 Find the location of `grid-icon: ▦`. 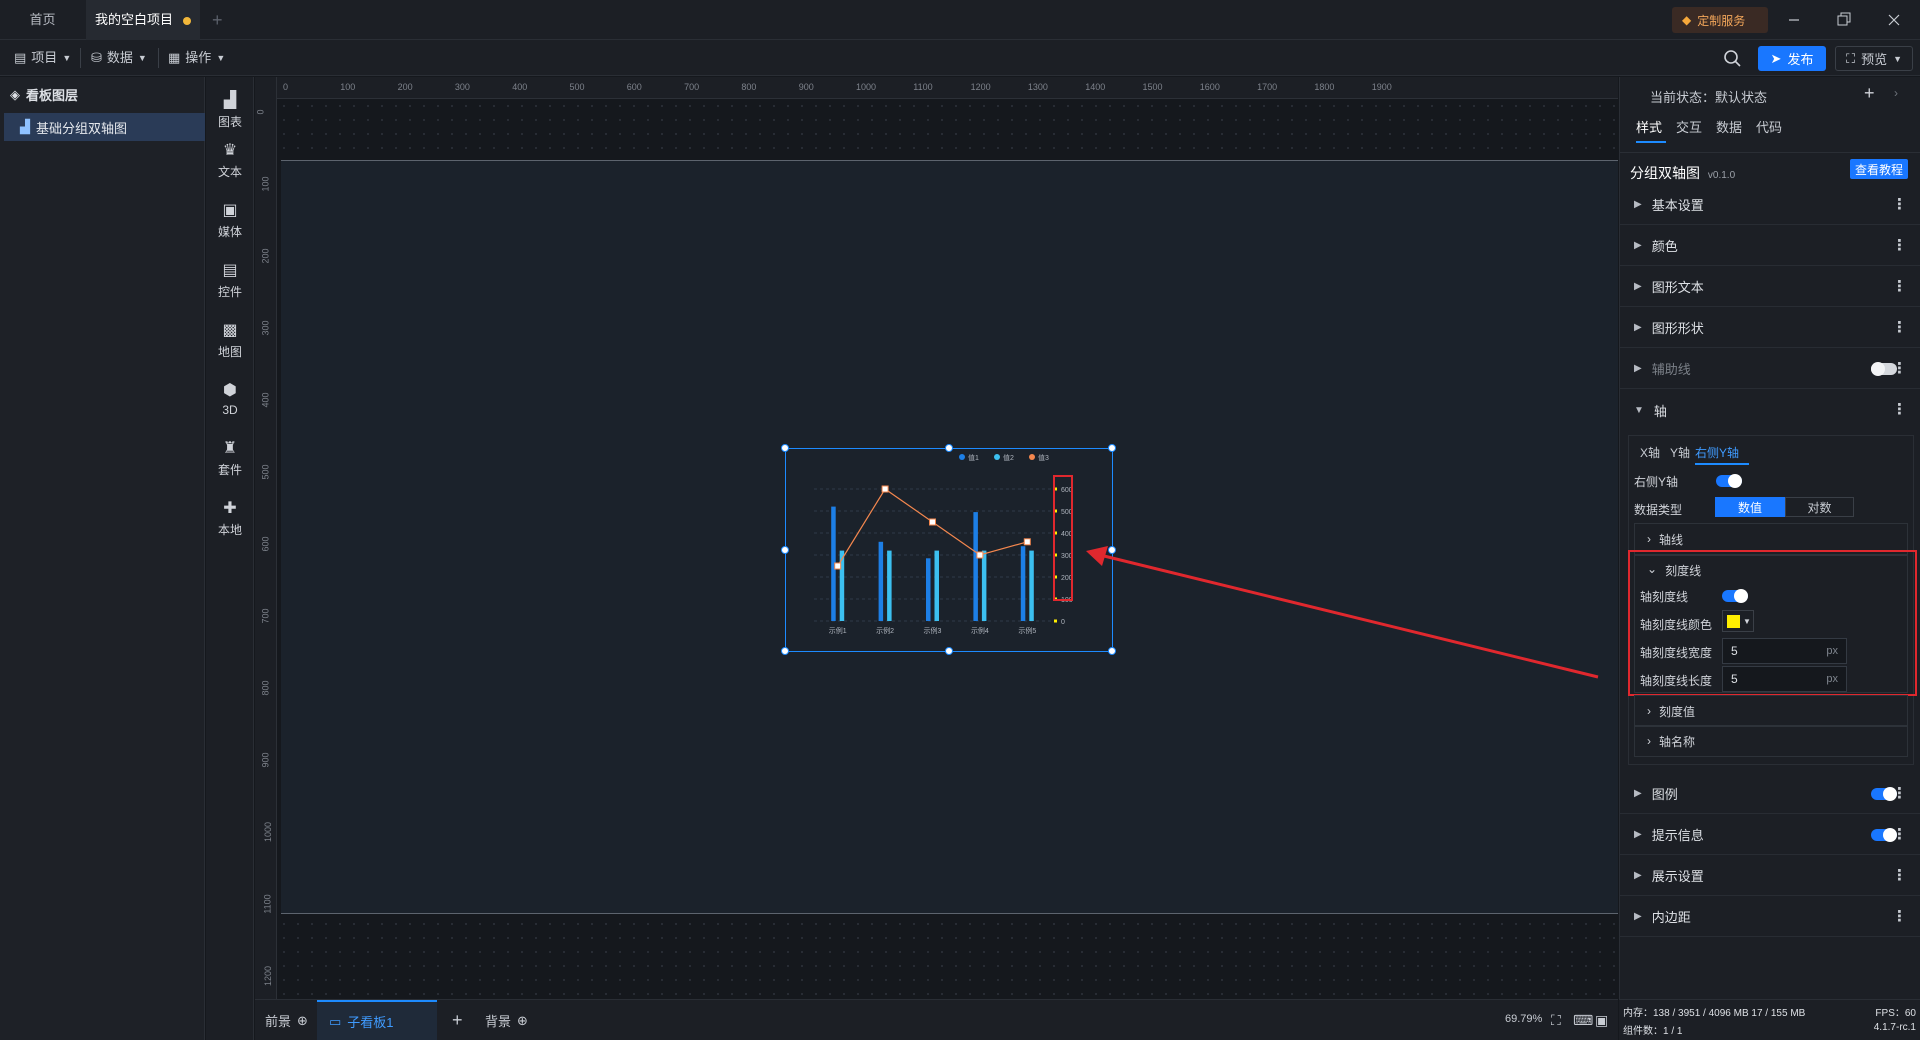

grid-icon: ▦ is located at coordinates (174, 57).